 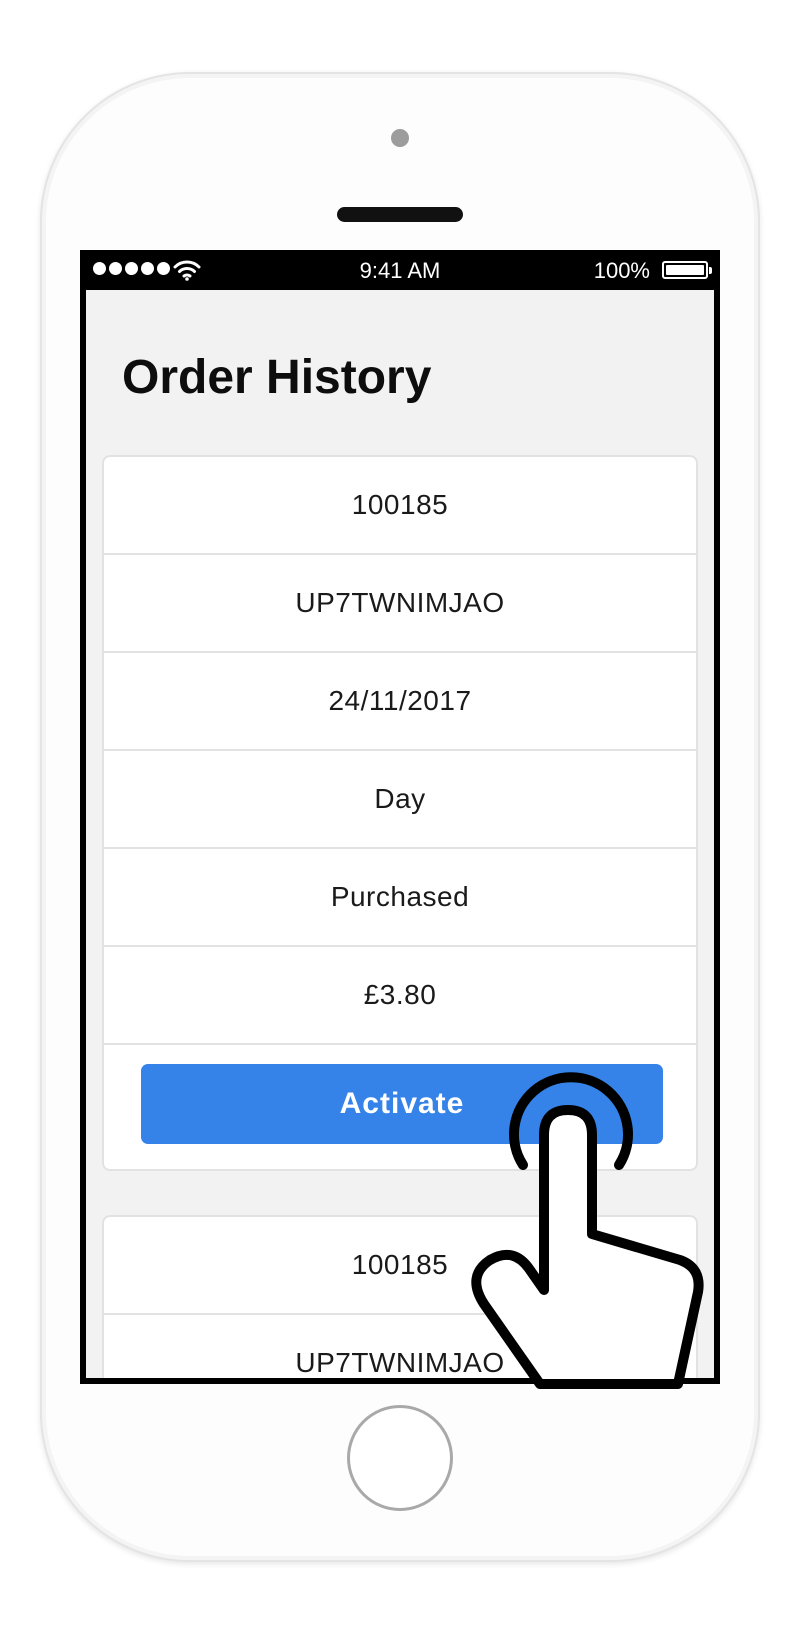 I want to click on page-title: Order History, so click(x=277, y=377).